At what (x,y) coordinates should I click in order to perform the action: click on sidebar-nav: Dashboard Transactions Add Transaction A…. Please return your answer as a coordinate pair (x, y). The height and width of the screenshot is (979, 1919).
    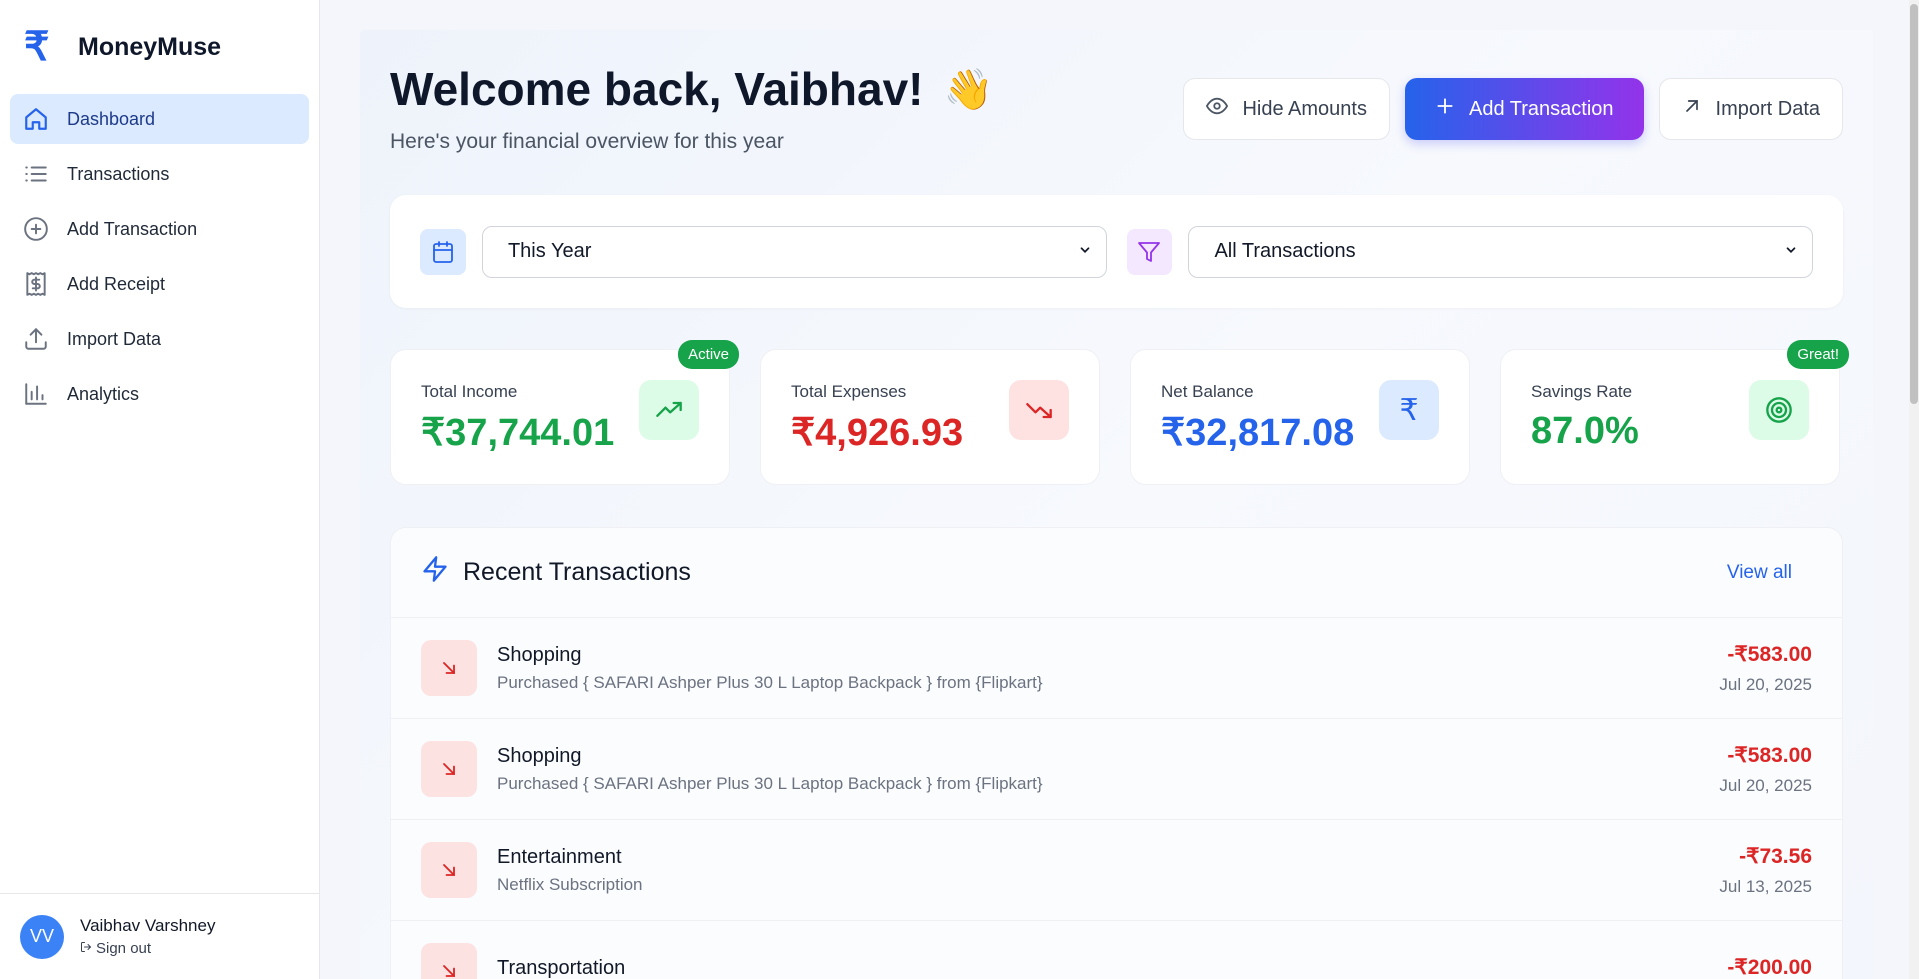
    Looking at the image, I should click on (159, 256).